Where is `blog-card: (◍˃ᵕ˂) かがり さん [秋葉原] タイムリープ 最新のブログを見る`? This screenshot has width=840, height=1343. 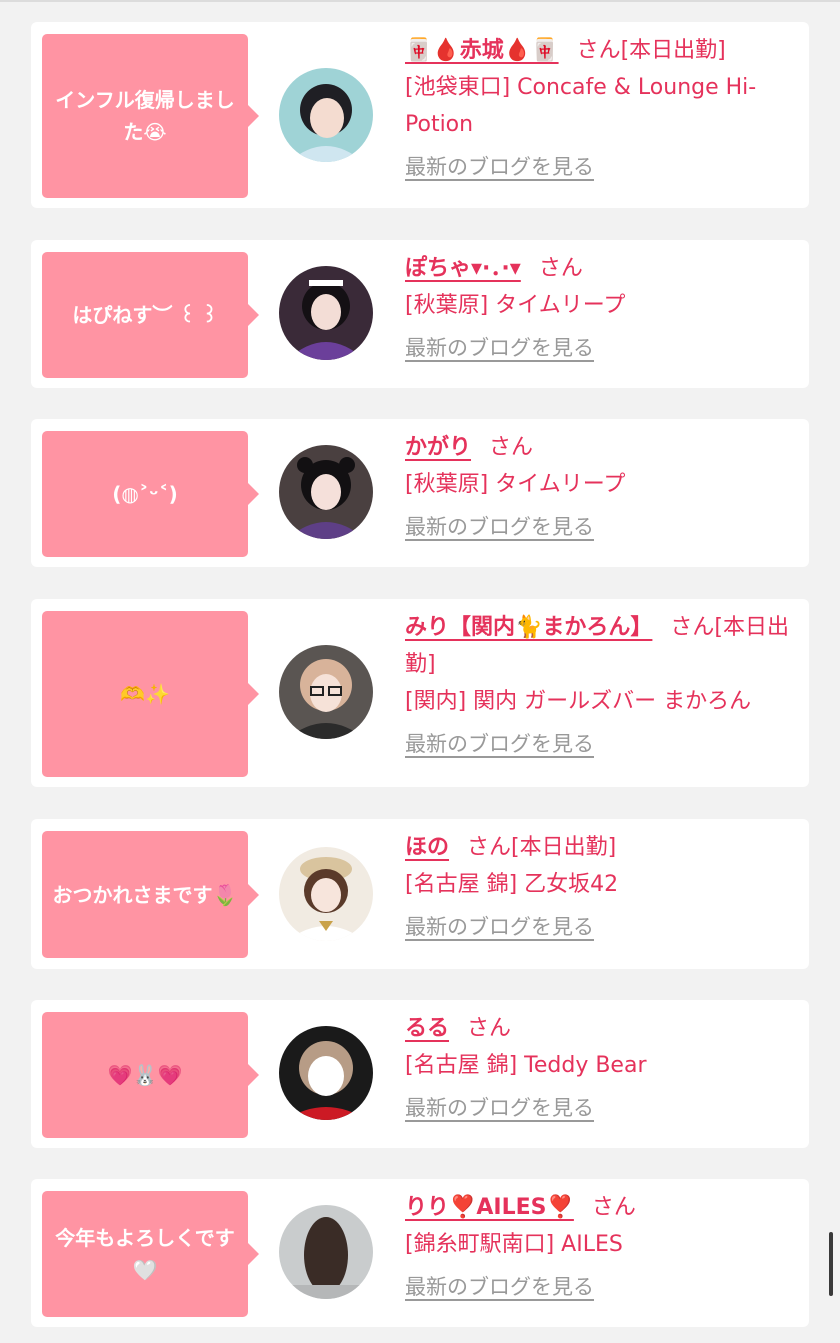 blog-card: (◍˃ᵕ˂) かがり さん [秋葉原] タイムリープ 最新のブログを見る is located at coordinates (420, 493).